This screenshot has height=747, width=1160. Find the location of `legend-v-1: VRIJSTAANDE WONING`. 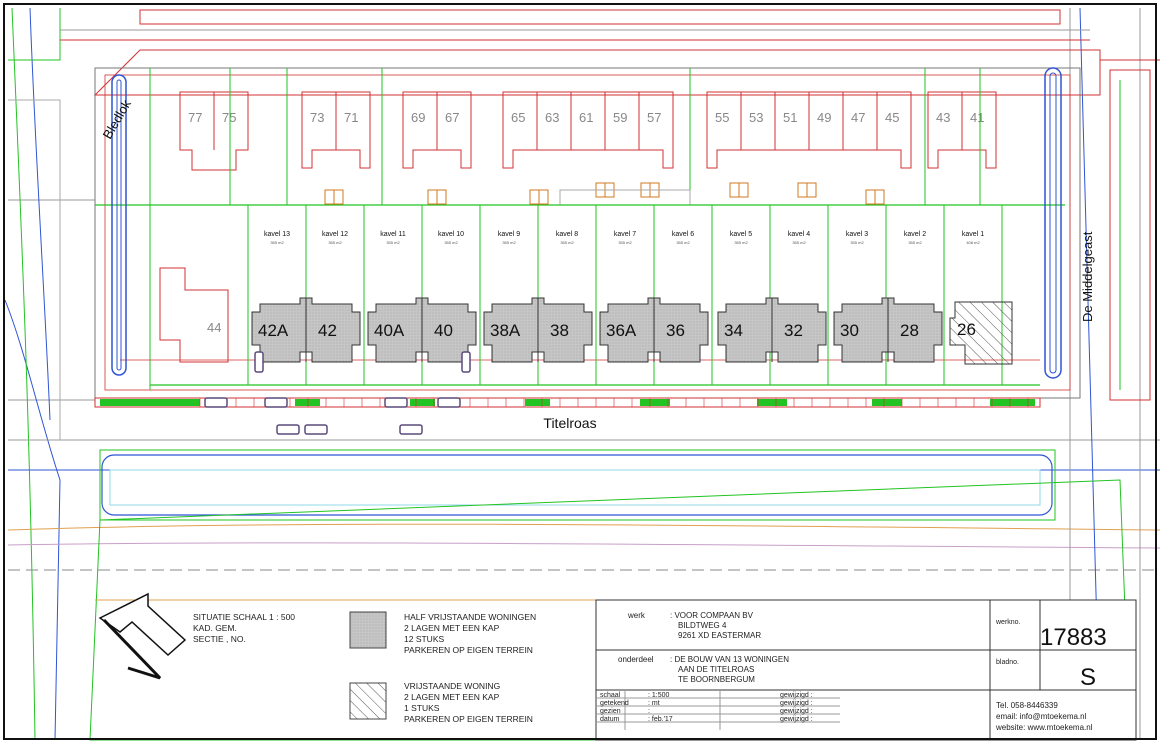

legend-v-1: VRIJSTAANDE WONING is located at coordinates (452, 686).